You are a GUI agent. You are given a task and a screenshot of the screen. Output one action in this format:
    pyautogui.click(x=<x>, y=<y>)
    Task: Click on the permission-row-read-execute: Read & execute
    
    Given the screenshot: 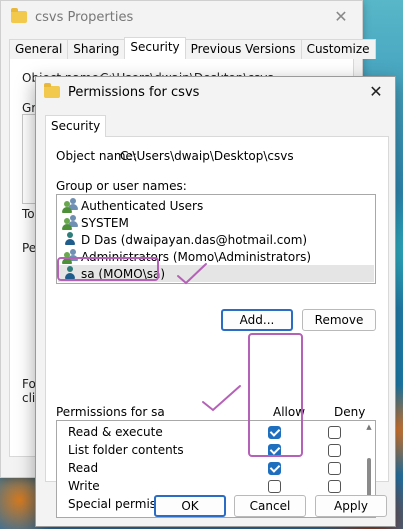 What is the action you would take?
    pyautogui.click(x=207, y=432)
    